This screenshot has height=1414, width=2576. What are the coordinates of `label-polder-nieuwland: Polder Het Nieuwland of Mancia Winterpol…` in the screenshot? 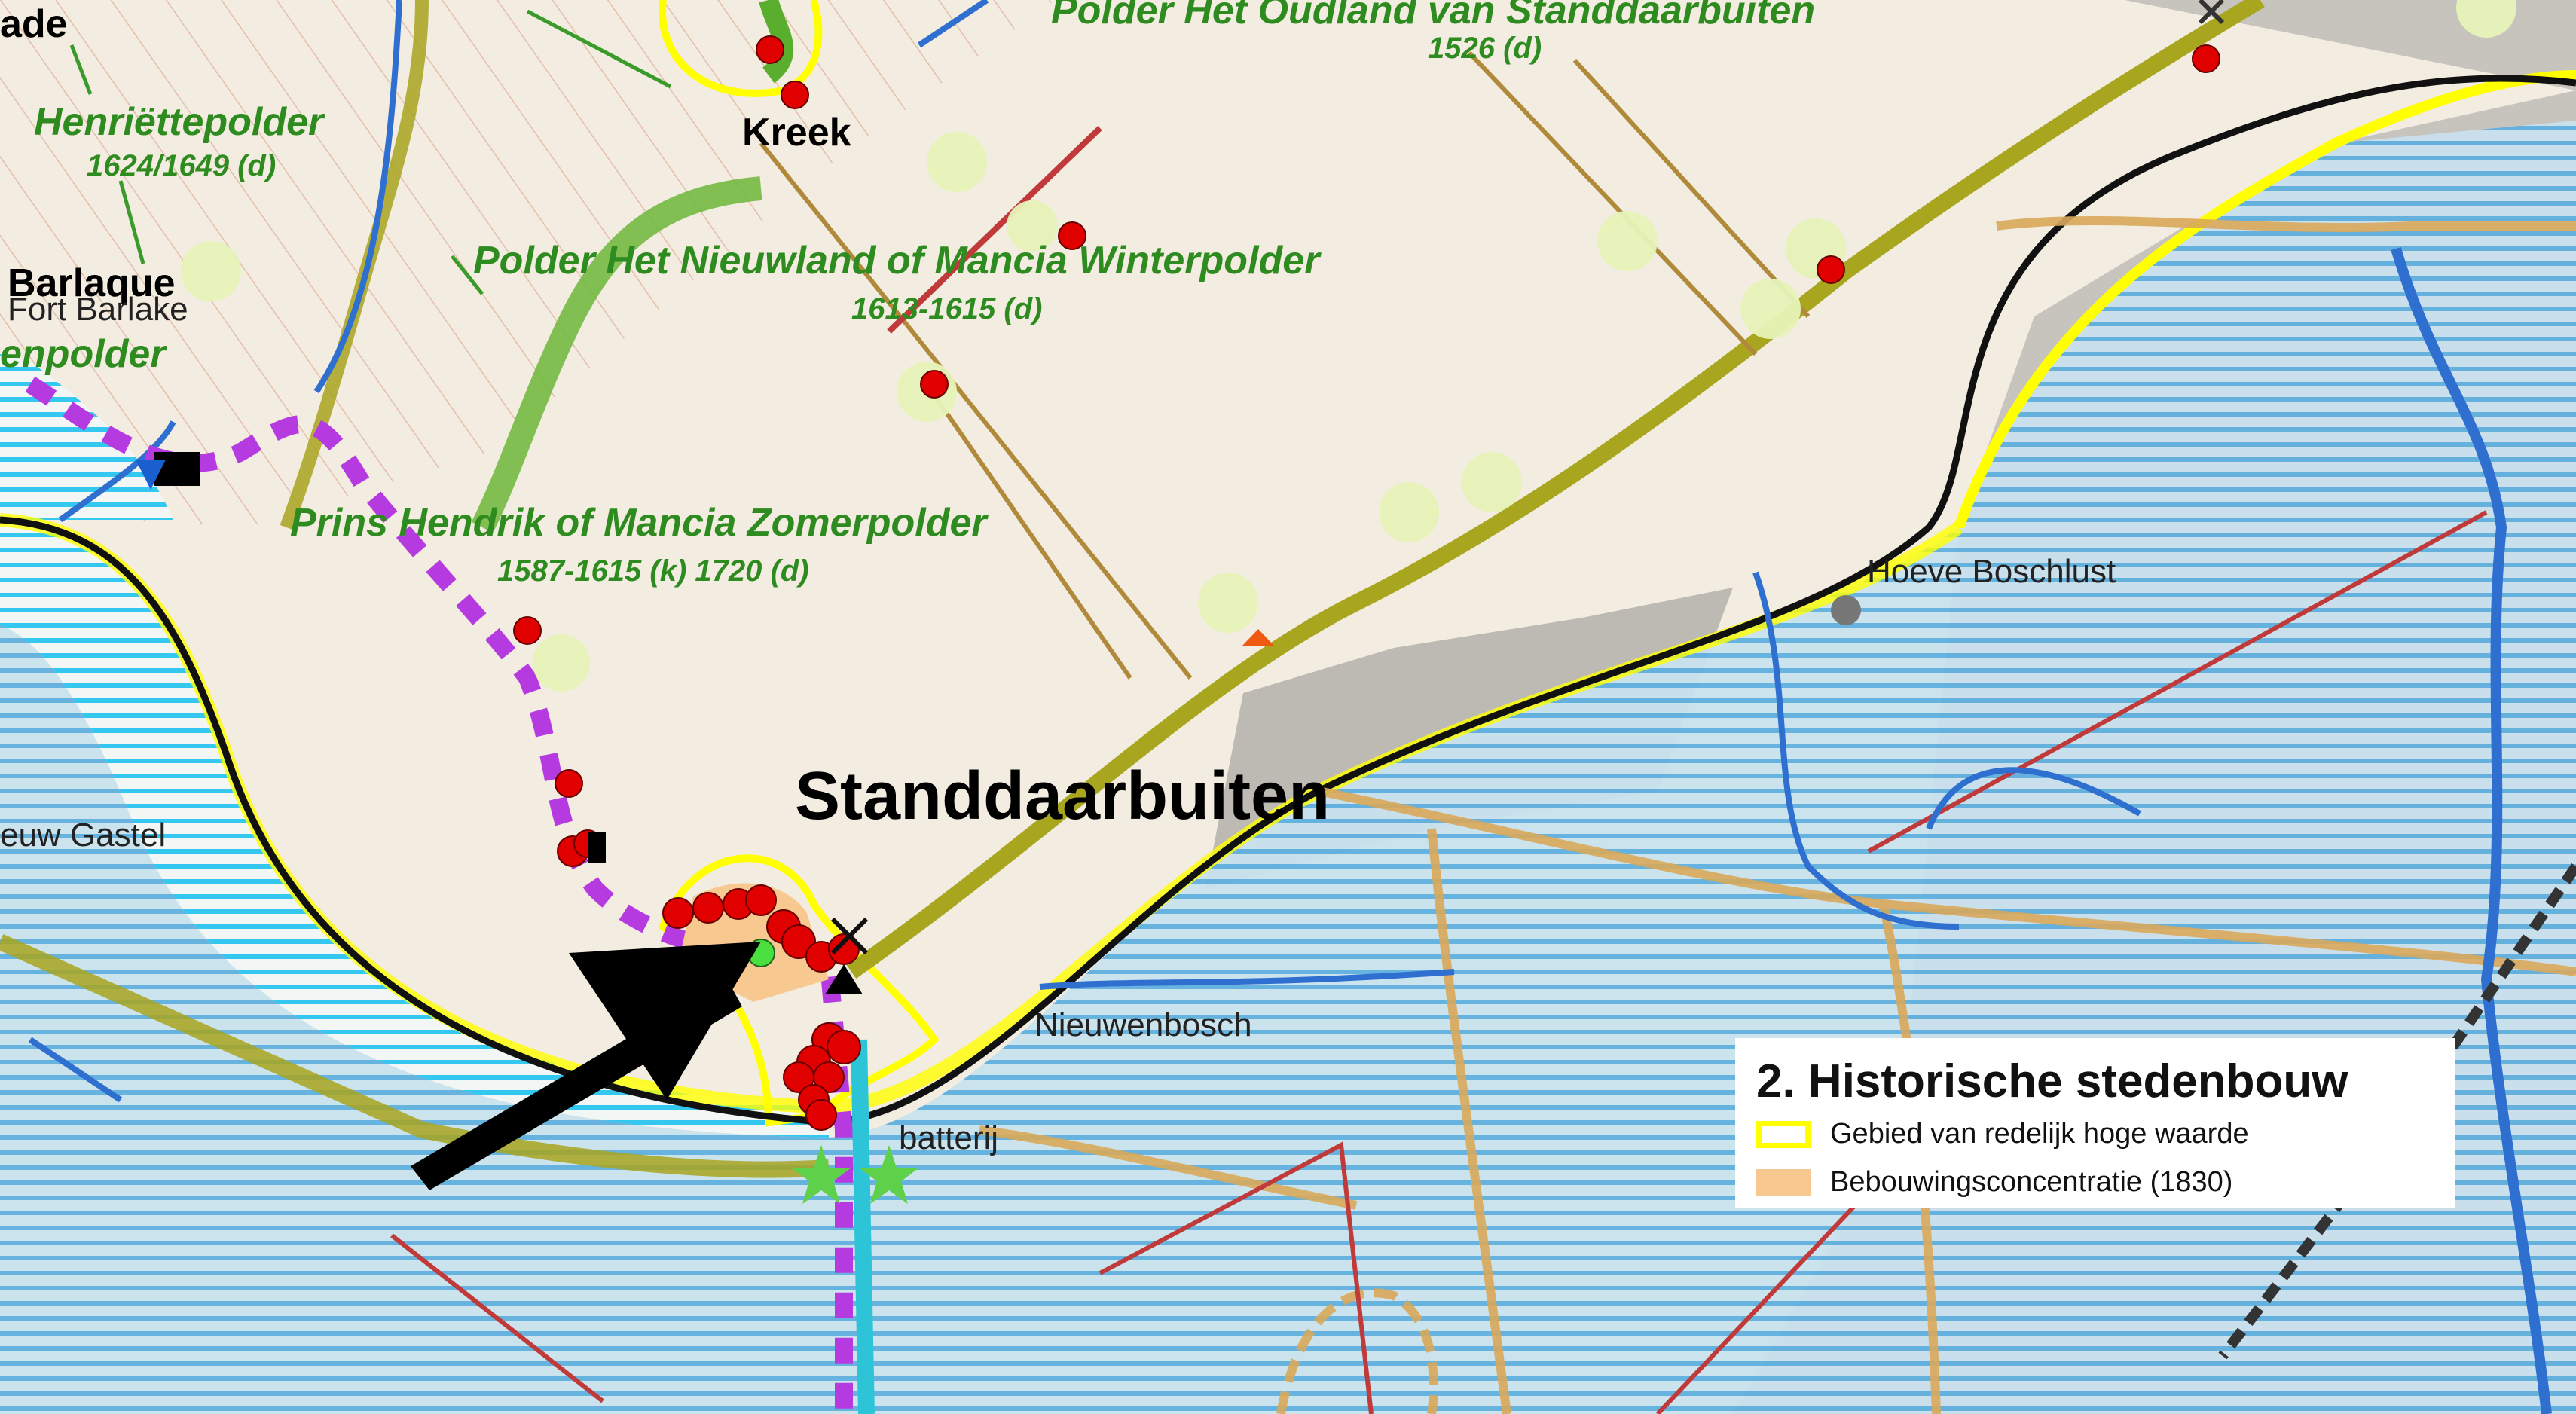 It's located at (896, 260).